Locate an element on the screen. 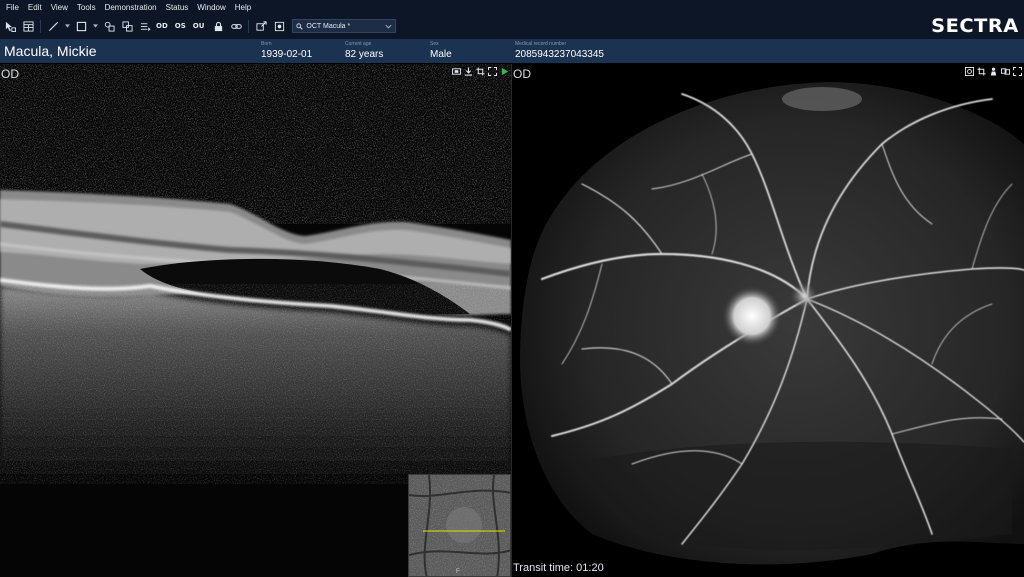 The image size is (1024, 577). eye-ou-button: OU is located at coordinates (199, 26).